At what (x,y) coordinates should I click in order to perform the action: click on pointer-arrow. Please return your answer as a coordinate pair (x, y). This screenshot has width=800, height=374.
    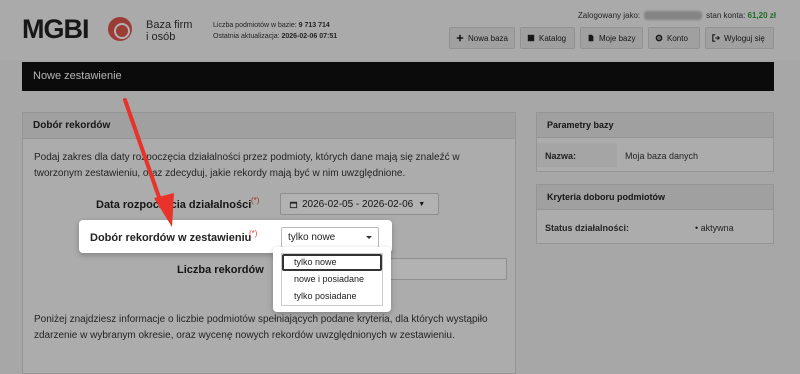
    Looking at the image, I should click on (148, 162).